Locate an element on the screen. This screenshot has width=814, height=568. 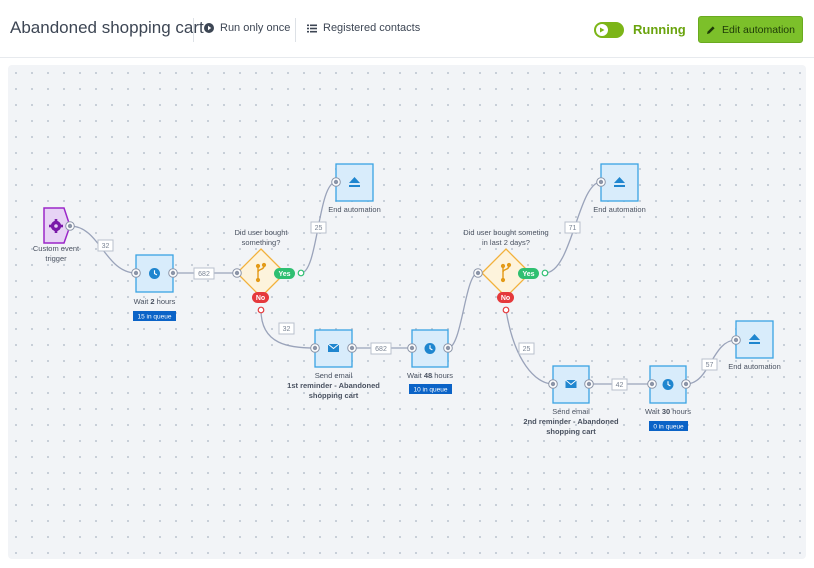
queue-count: 10 in queue is located at coordinates (431, 390).